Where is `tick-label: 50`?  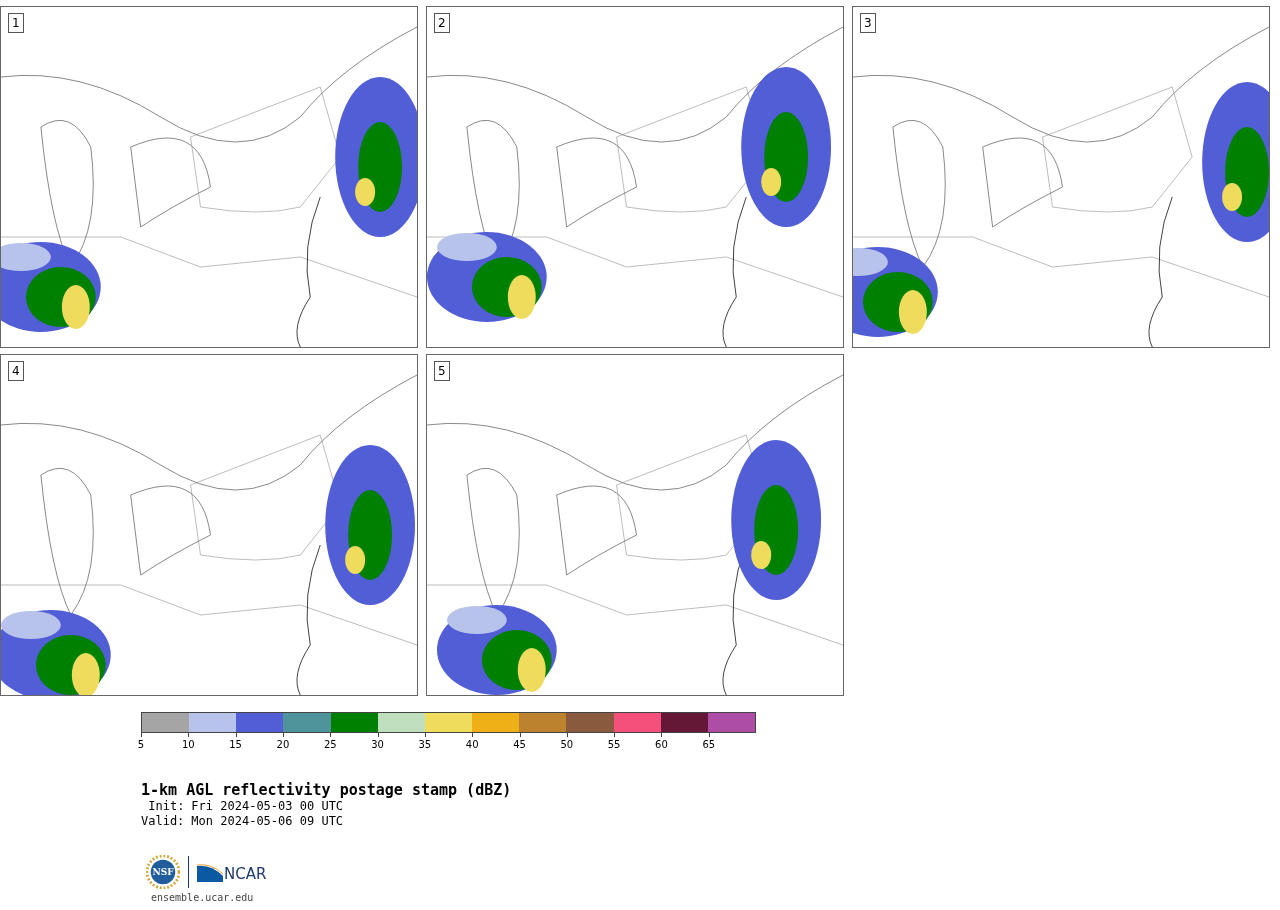
tick-label: 50 is located at coordinates (567, 744).